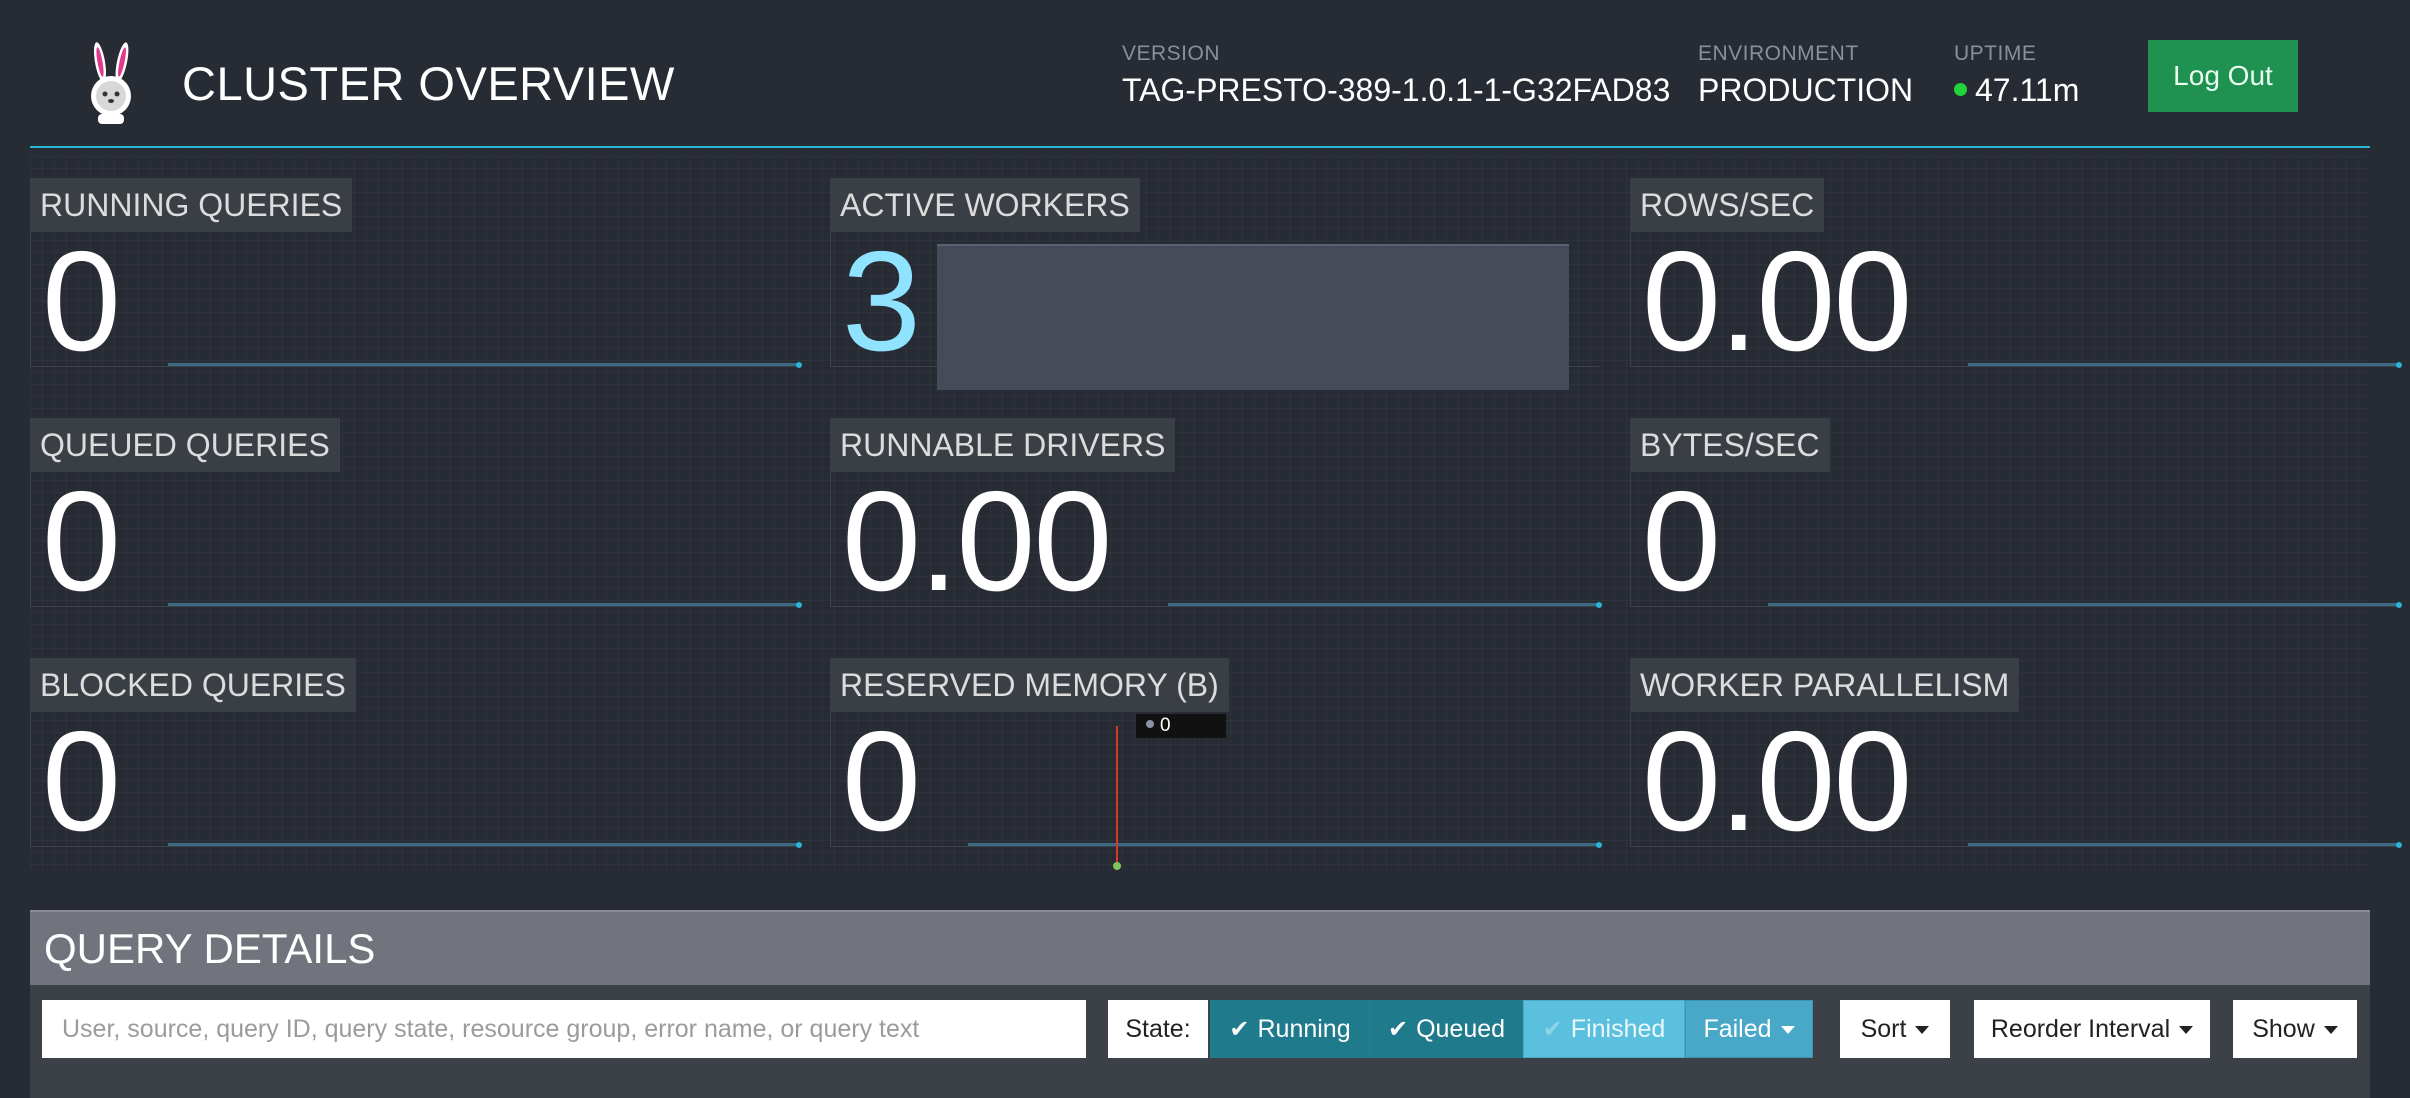 This screenshot has width=2410, height=1098. What do you see at coordinates (1253, 317) in the screenshot?
I see `workers-bar` at bounding box center [1253, 317].